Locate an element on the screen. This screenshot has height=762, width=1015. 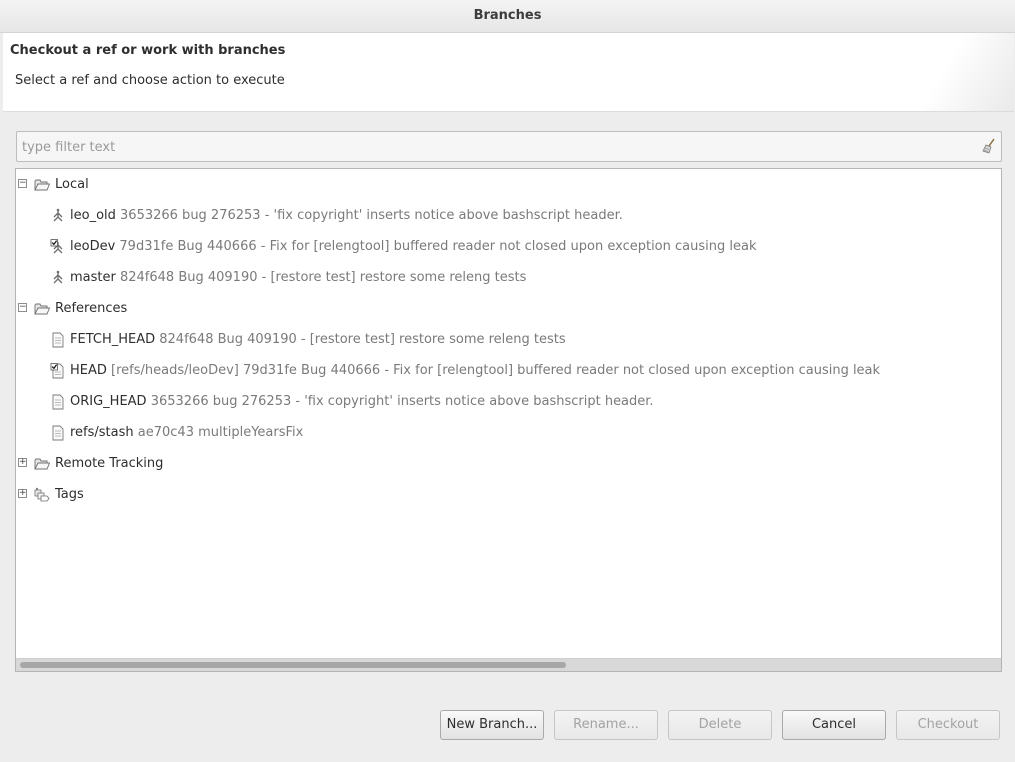
header-title: Checkout a ref or work with branches is located at coordinates (148, 50).